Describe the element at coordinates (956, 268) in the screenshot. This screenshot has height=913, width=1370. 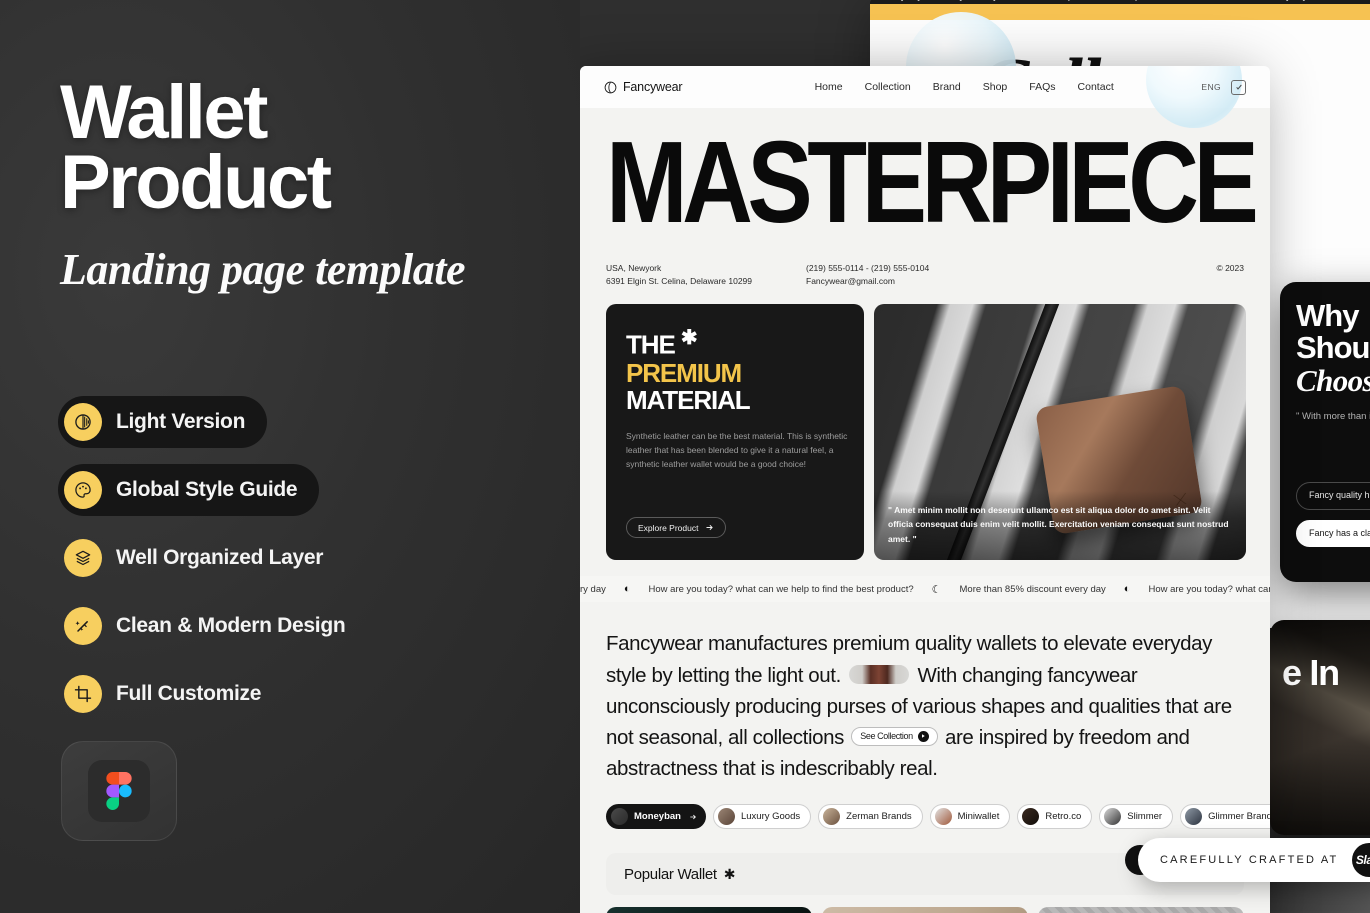
I see `hero-phone: (219) 555-0114 - (219) 555-0104` at that location.